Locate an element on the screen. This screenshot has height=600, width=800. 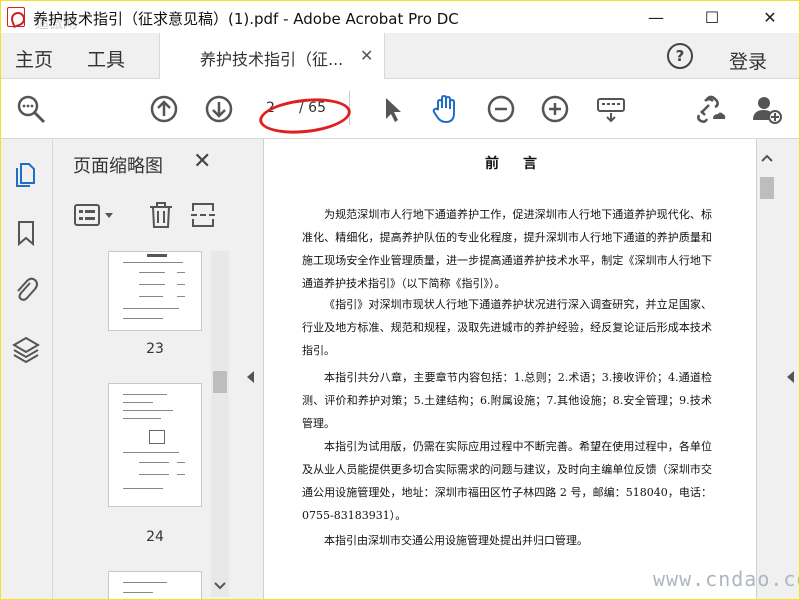
collapse-left-panel-icon is located at coordinates (250, 377).